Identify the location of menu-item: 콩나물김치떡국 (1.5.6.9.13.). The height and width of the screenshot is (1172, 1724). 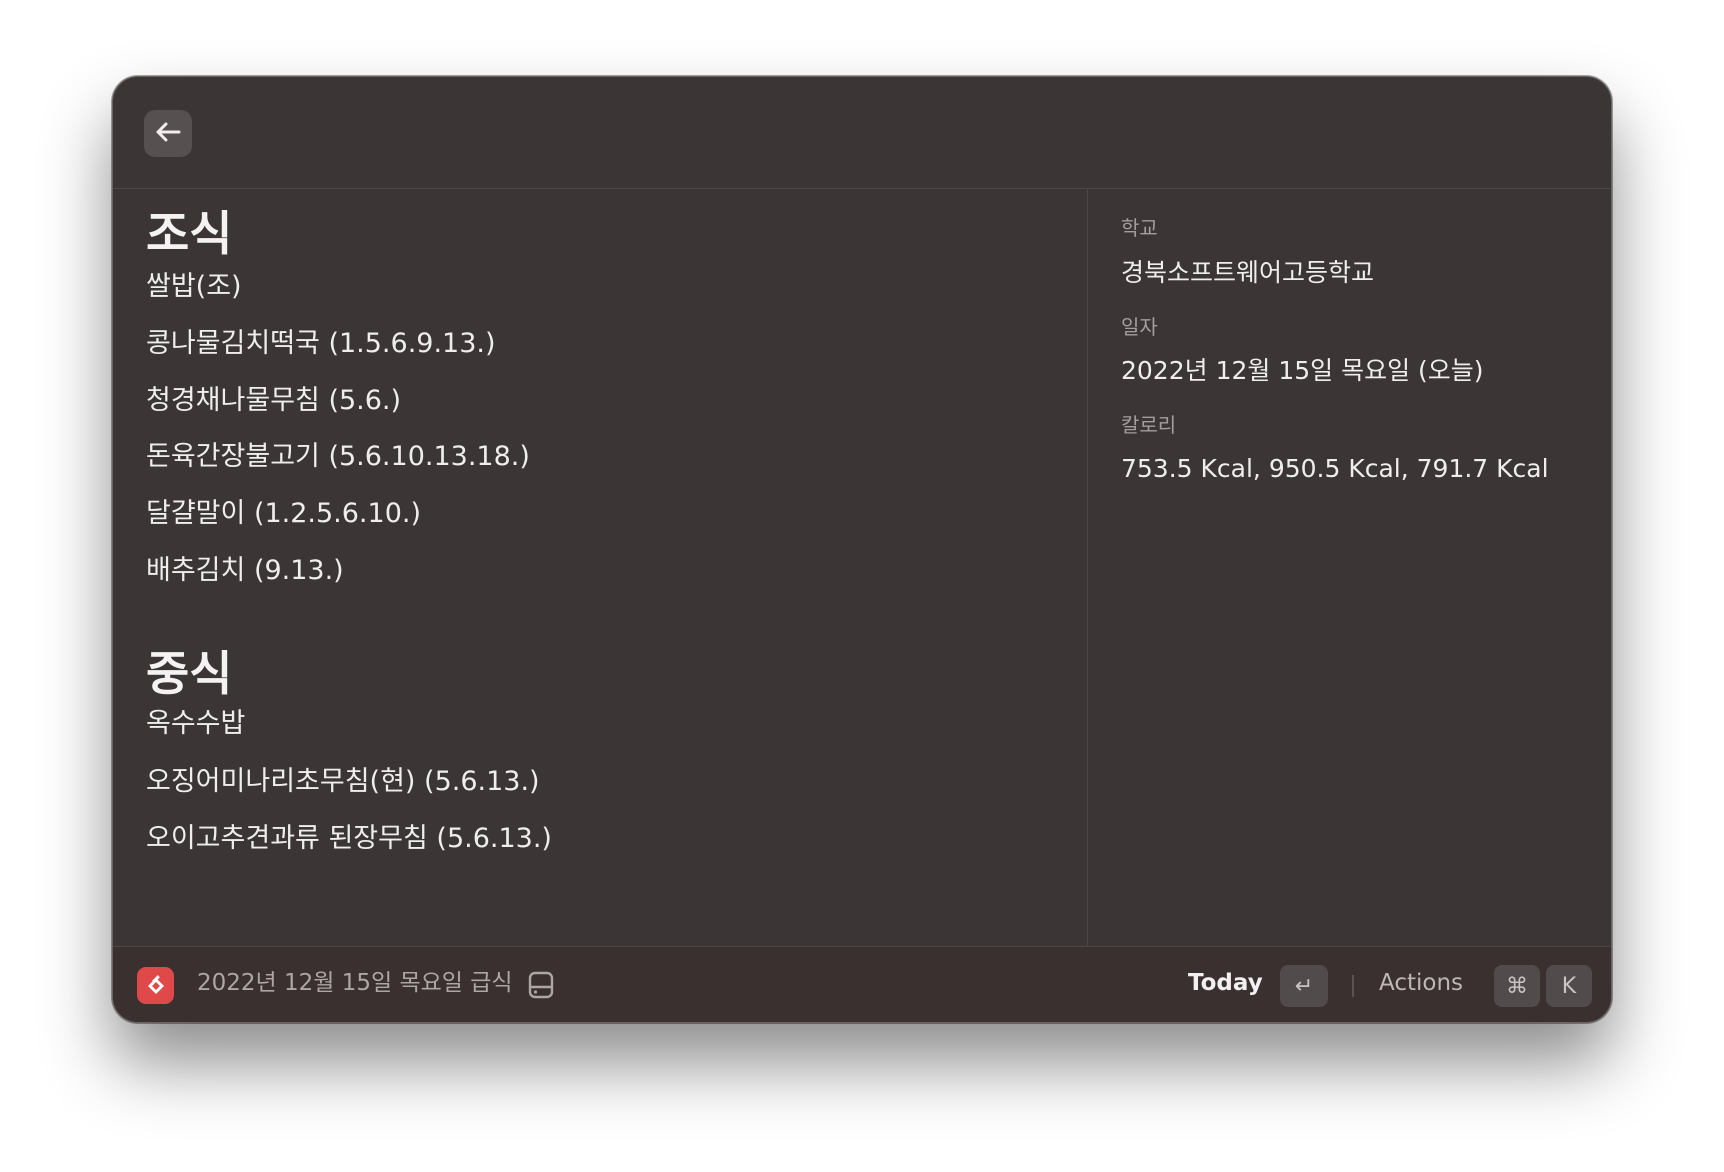
(321, 343).